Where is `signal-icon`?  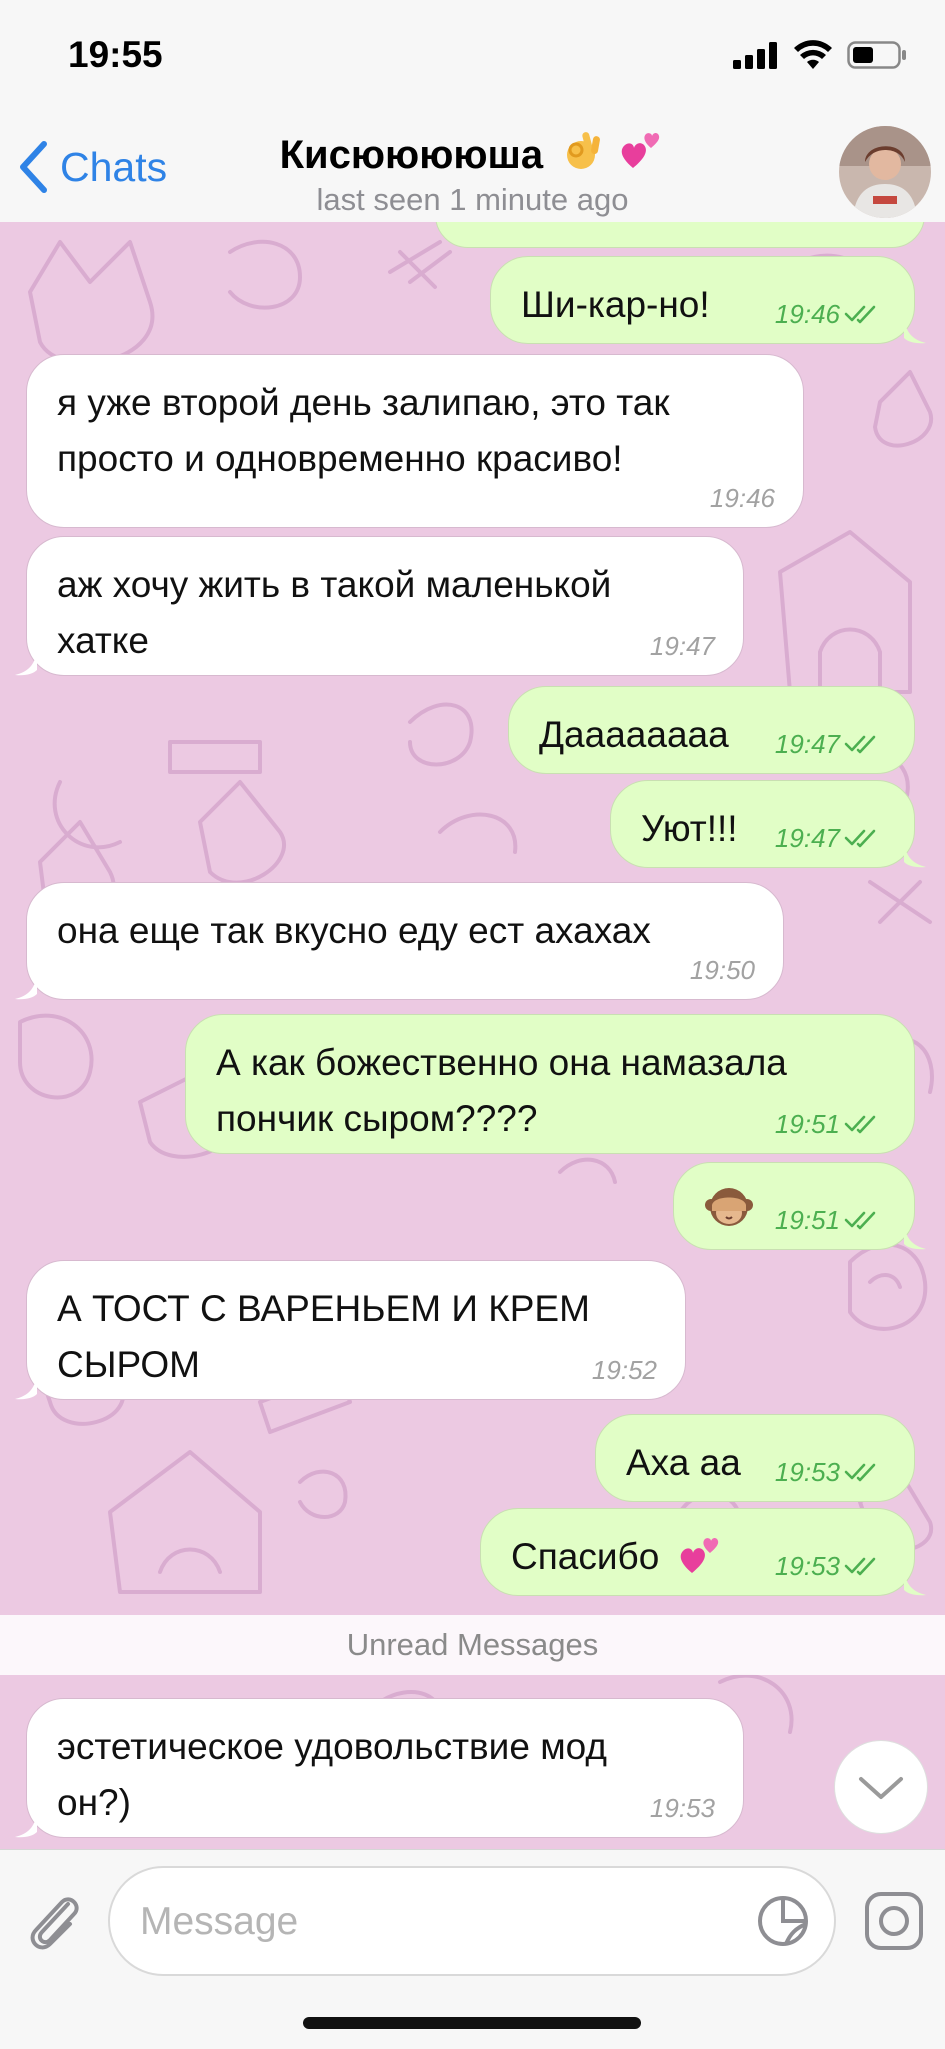 signal-icon is located at coordinates (755, 55).